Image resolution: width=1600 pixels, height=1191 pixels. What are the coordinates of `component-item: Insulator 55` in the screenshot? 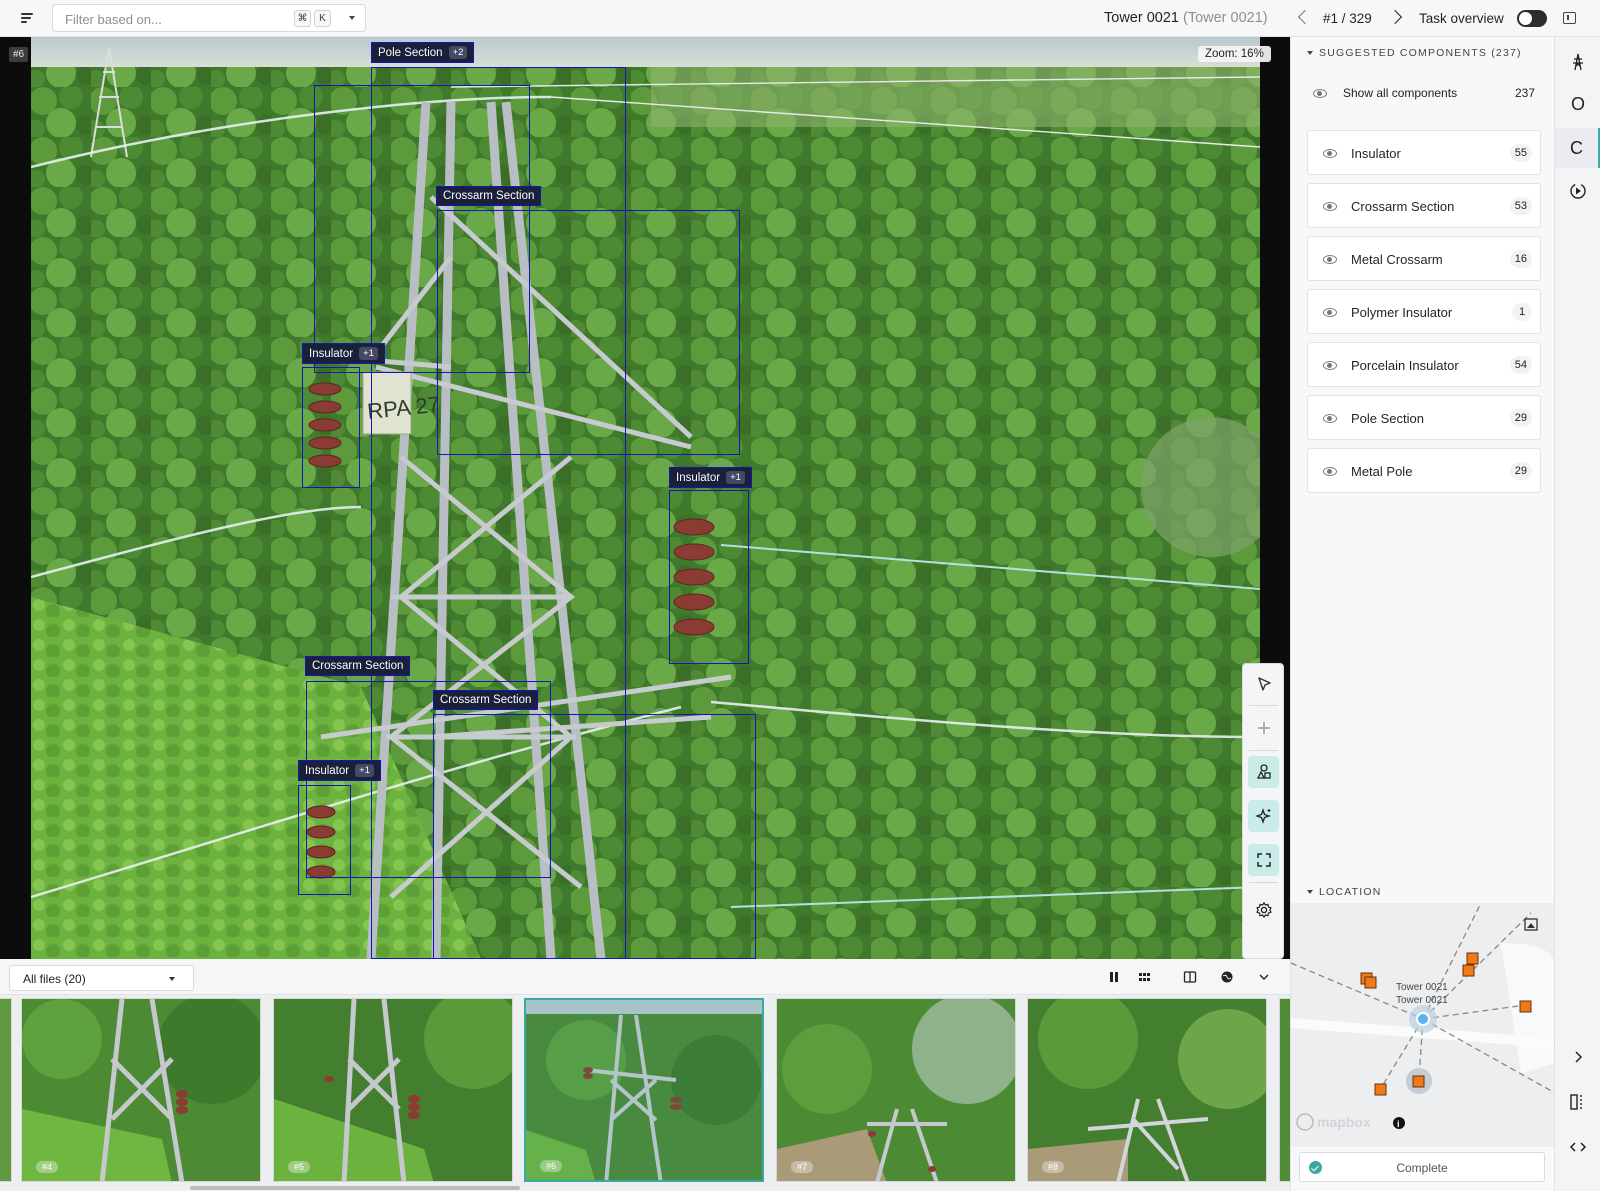 It's located at (1424, 152).